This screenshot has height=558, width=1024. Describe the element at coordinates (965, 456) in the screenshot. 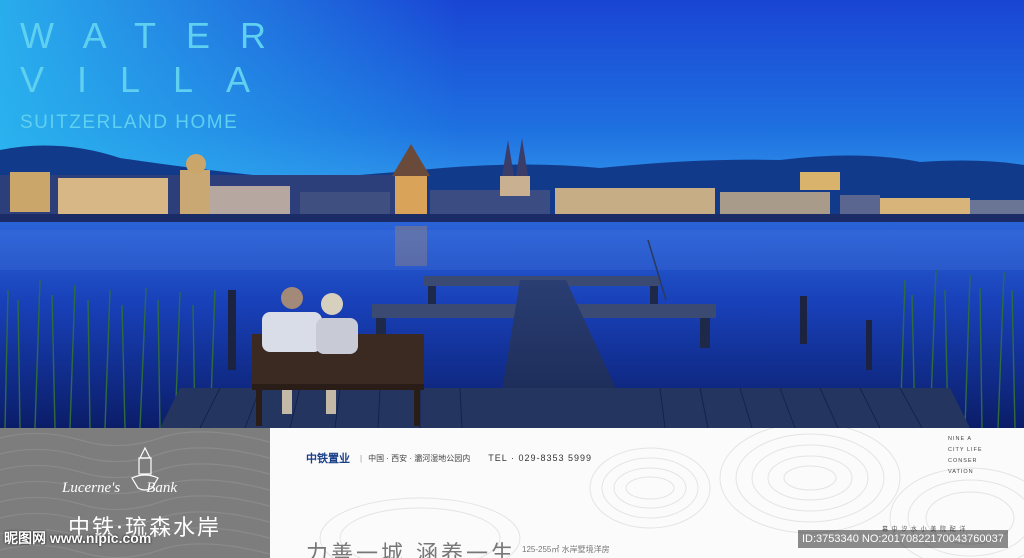

I see `side-text-en: NINE A CITY LIFE CONSER VATION` at that location.